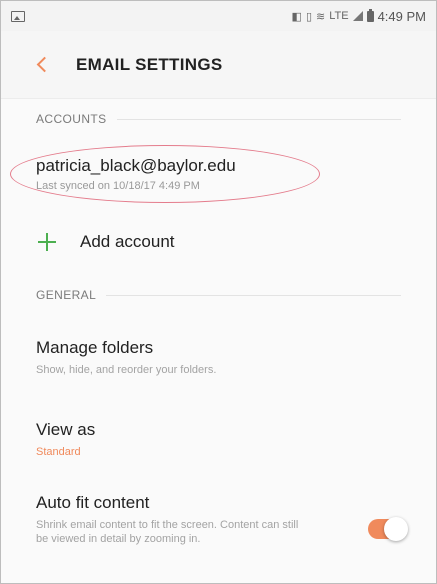  What do you see at coordinates (71, 119) in the screenshot?
I see `section-label: ACCOUNTS` at bounding box center [71, 119].